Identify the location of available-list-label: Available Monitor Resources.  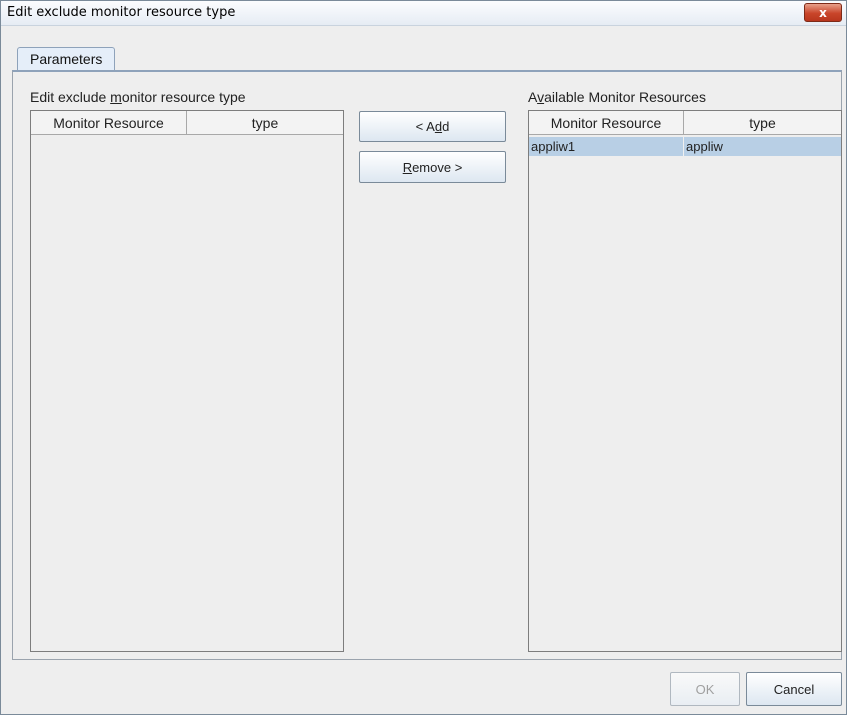
(617, 97).